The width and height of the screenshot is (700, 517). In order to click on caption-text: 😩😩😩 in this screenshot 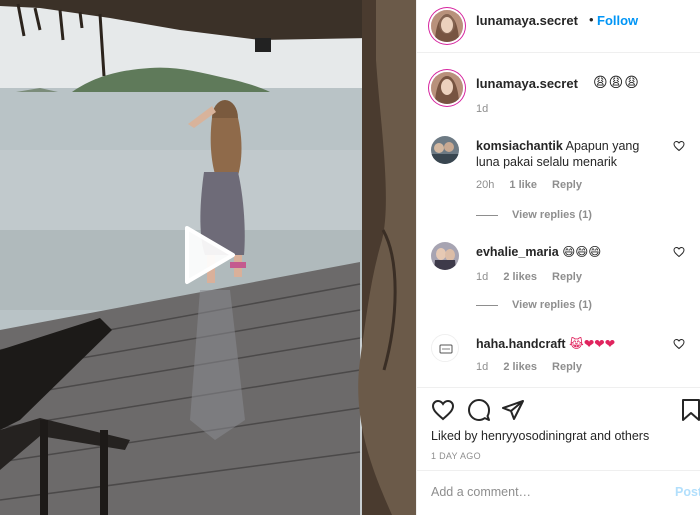, I will do `click(616, 82)`.